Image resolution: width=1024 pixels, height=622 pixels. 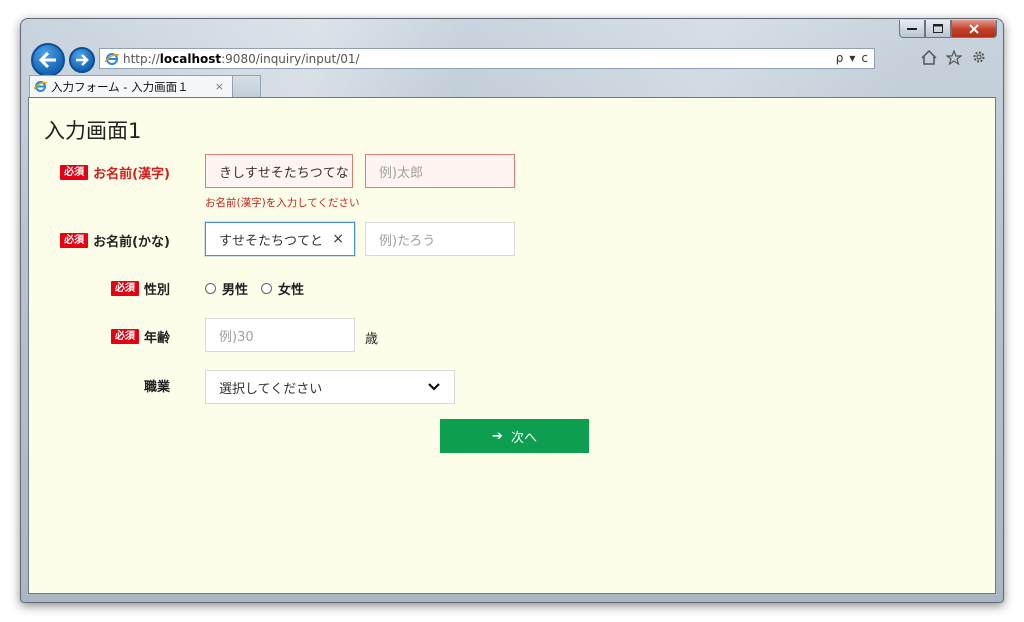 What do you see at coordinates (236, 337) in the screenshot?
I see `age-placeholder: 例)30` at bounding box center [236, 337].